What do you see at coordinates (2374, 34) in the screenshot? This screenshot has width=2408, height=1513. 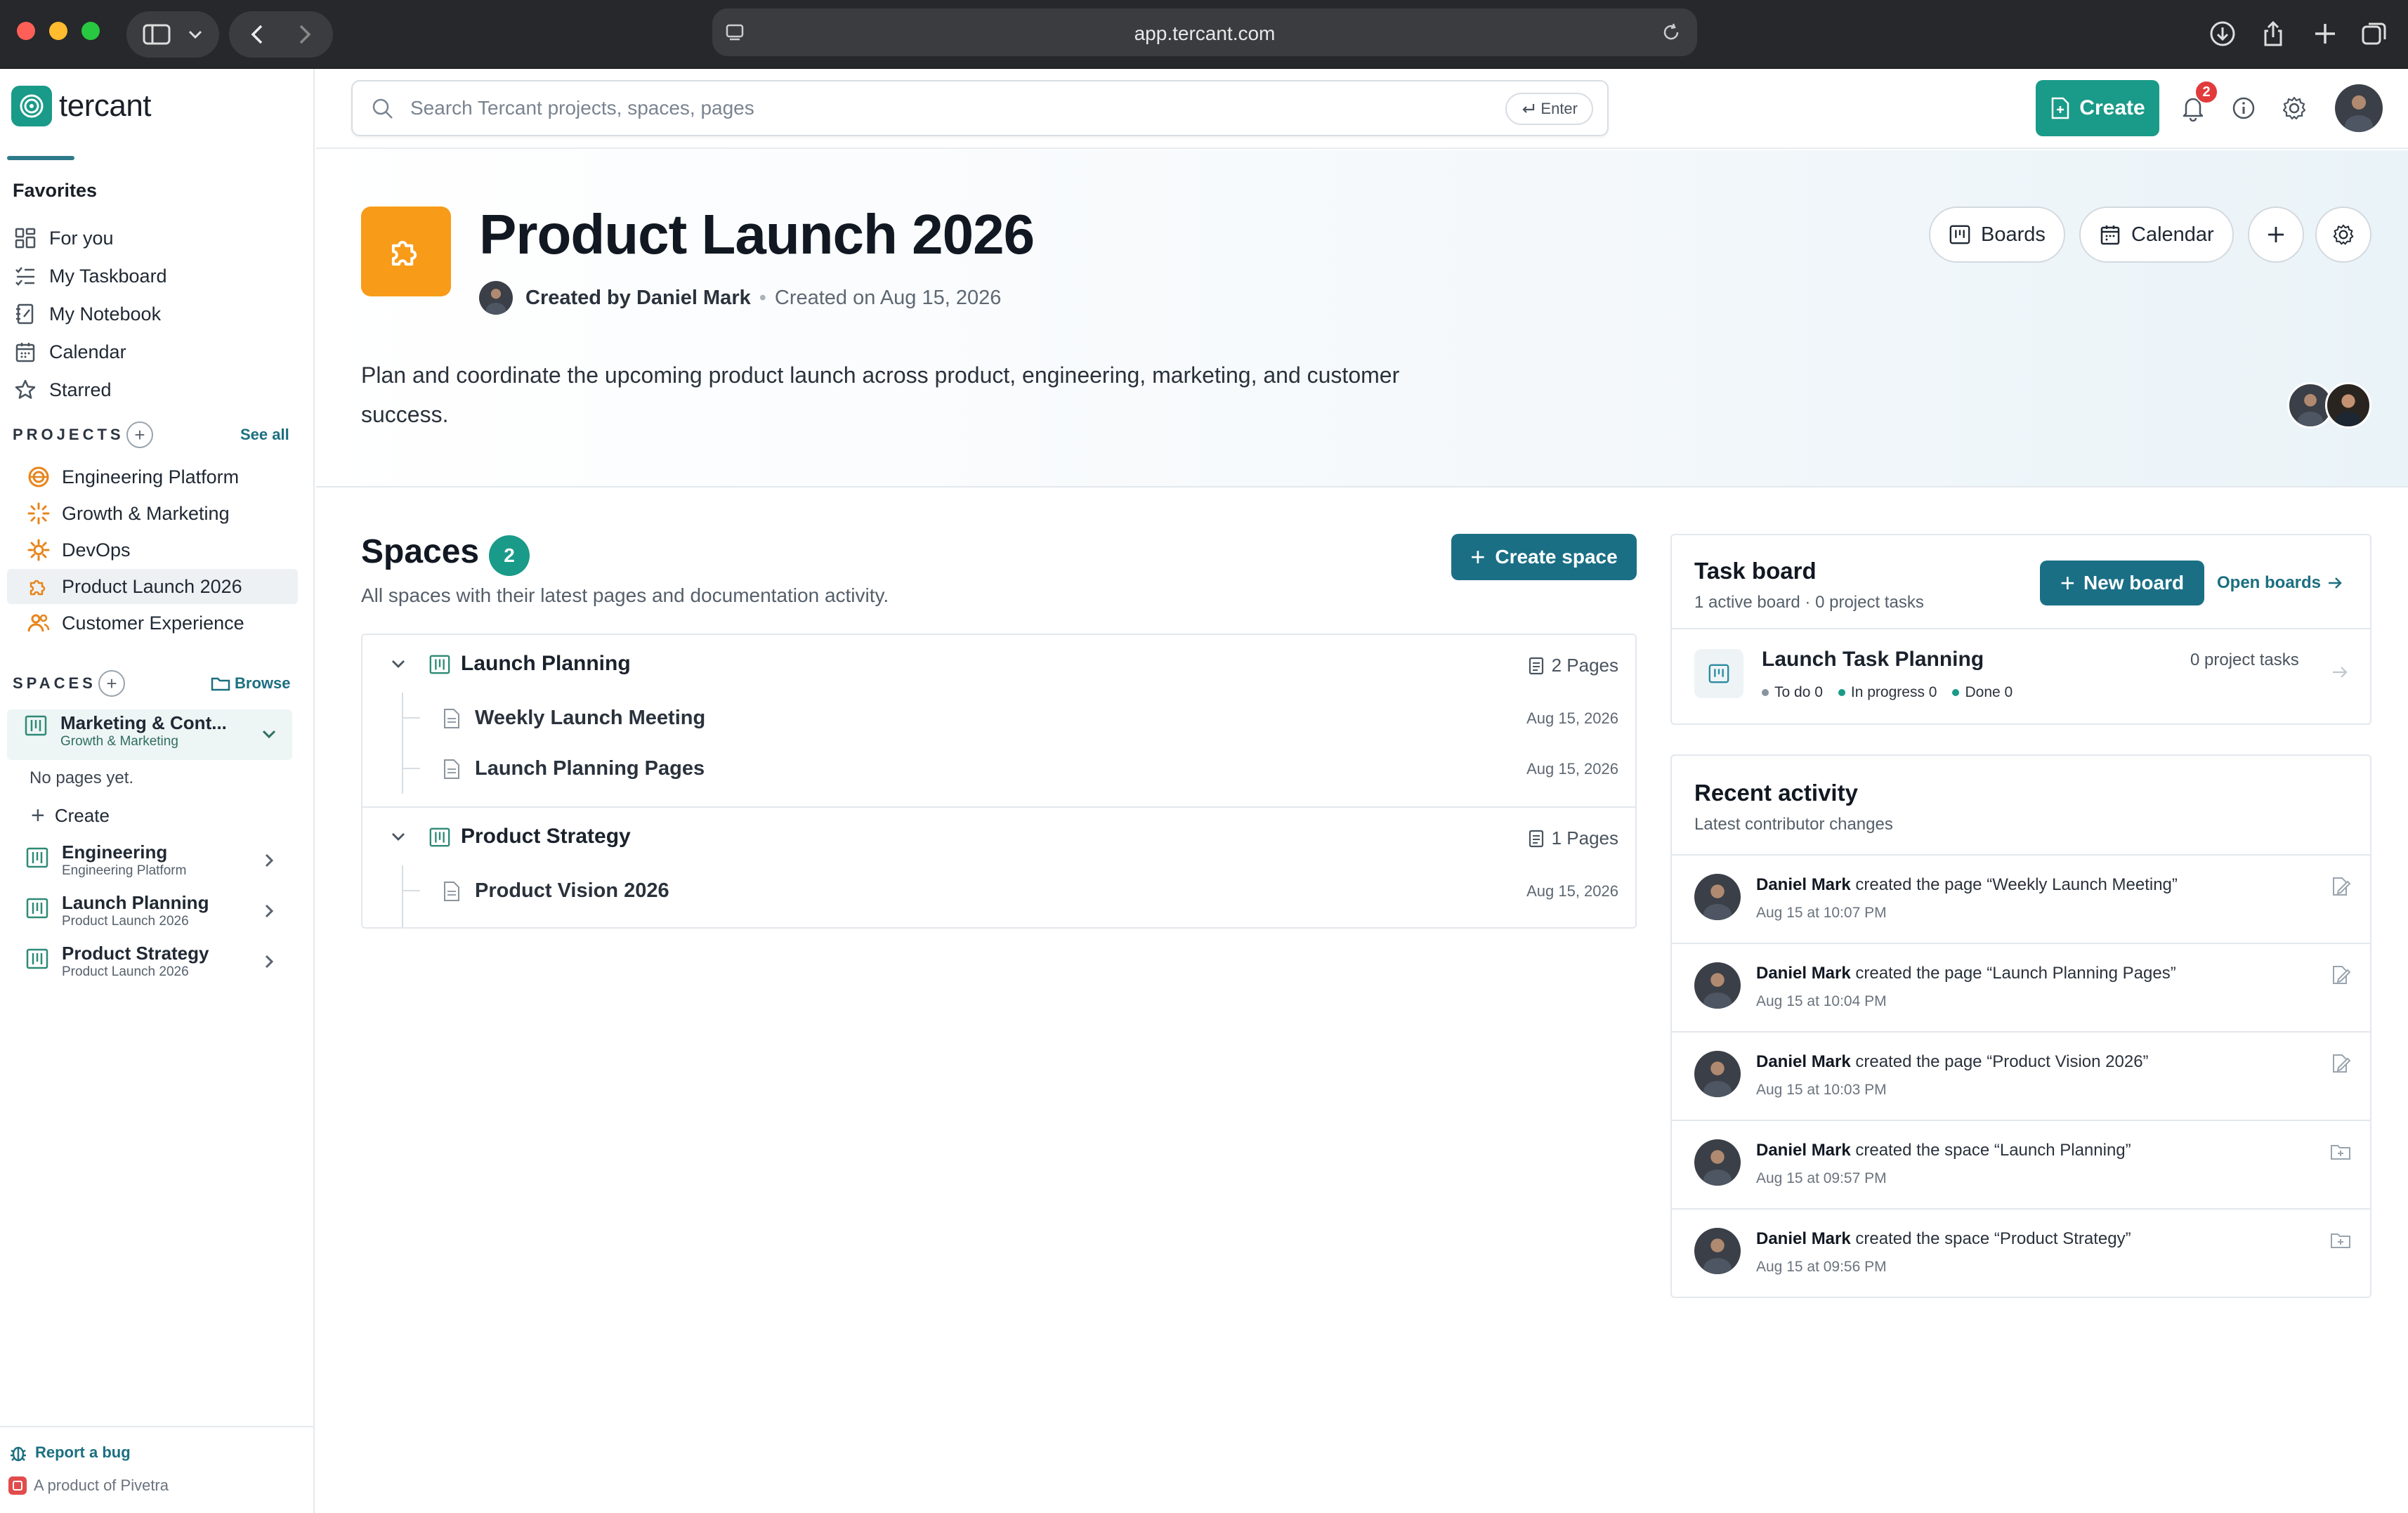 I see `tab-overview-icon` at bounding box center [2374, 34].